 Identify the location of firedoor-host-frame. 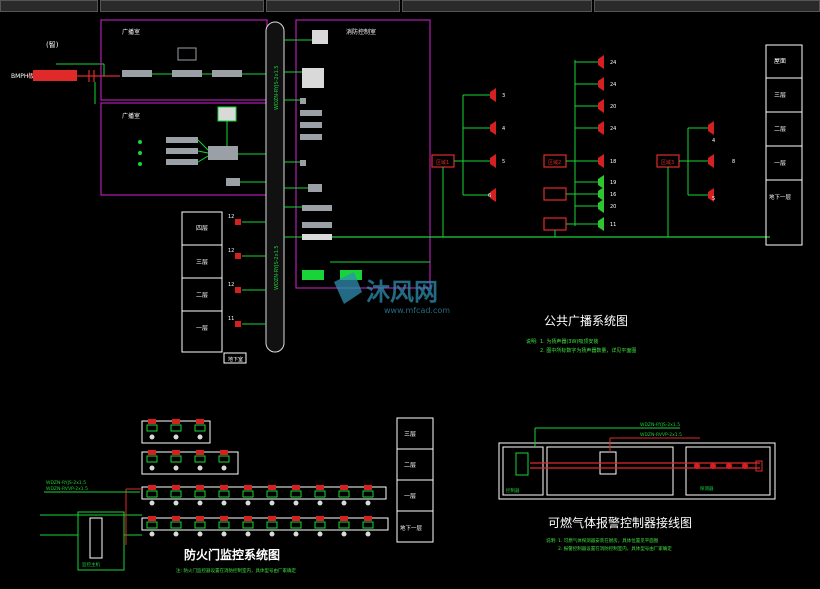
(101, 541).